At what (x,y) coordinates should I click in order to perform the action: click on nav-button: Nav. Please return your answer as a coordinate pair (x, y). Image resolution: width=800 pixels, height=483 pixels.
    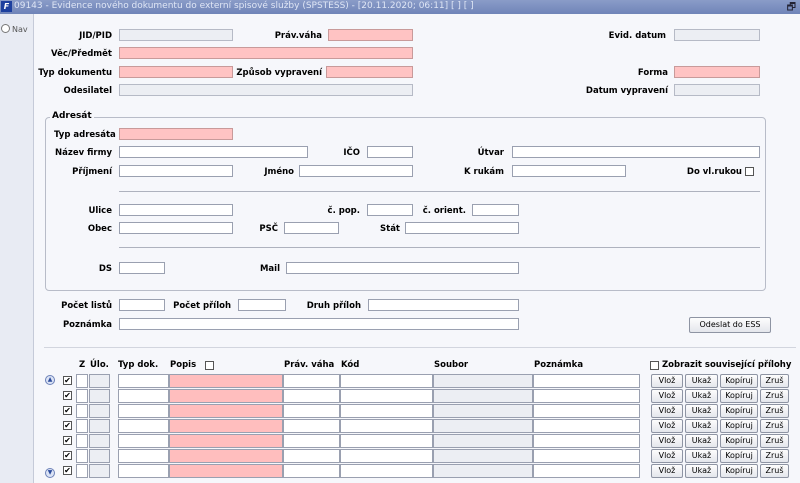
    Looking at the image, I should click on (14, 29).